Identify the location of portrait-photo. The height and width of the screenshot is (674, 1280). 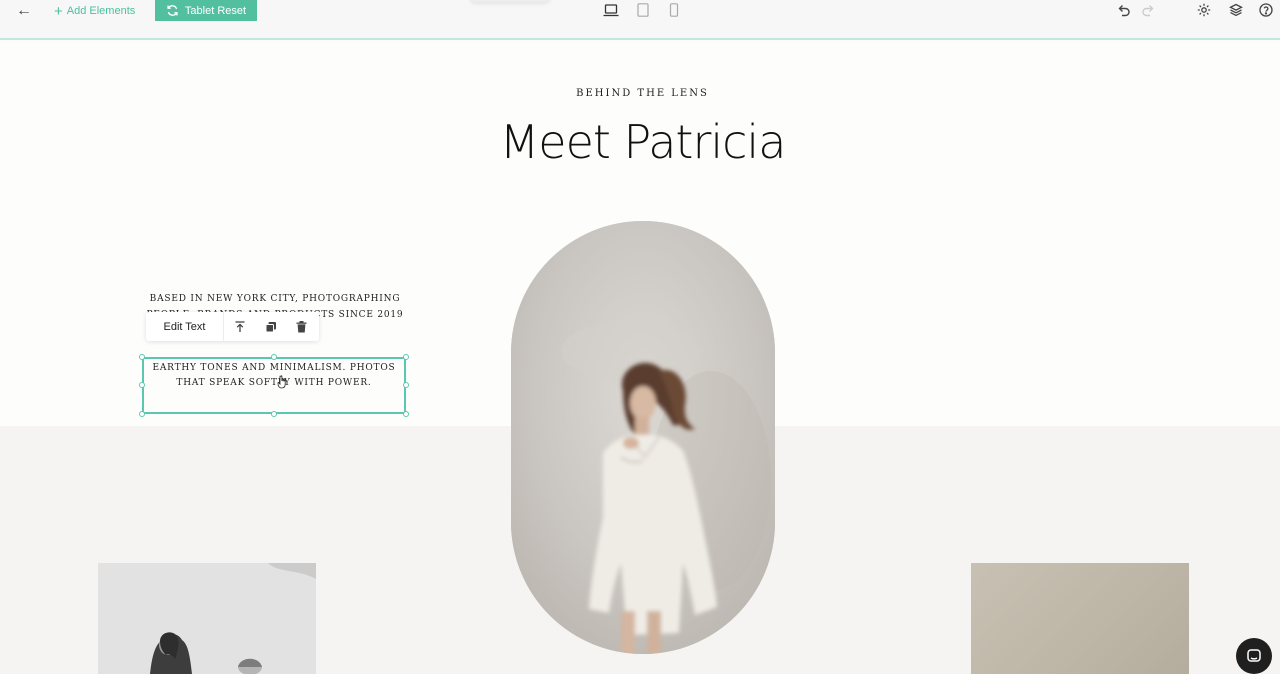
(643, 437).